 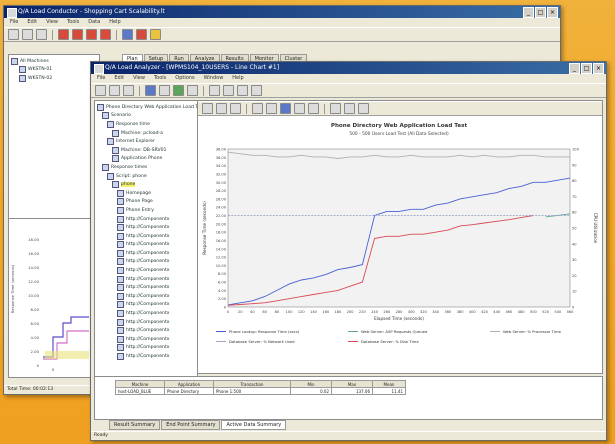 I want to click on tree-item: Machine: pcload-a, so click(x=146, y=133).